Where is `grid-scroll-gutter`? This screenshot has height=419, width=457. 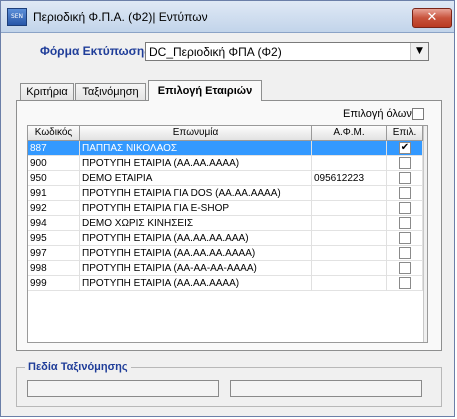 grid-scroll-gutter is located at coordinates (425, 234).